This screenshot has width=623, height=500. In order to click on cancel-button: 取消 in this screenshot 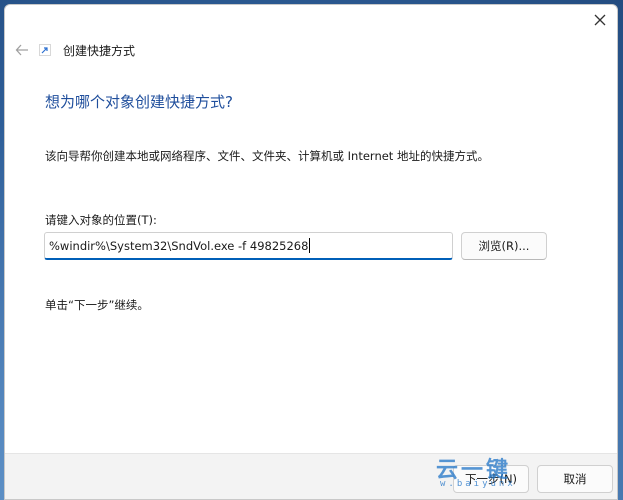, I will do `click(575, 479)`.